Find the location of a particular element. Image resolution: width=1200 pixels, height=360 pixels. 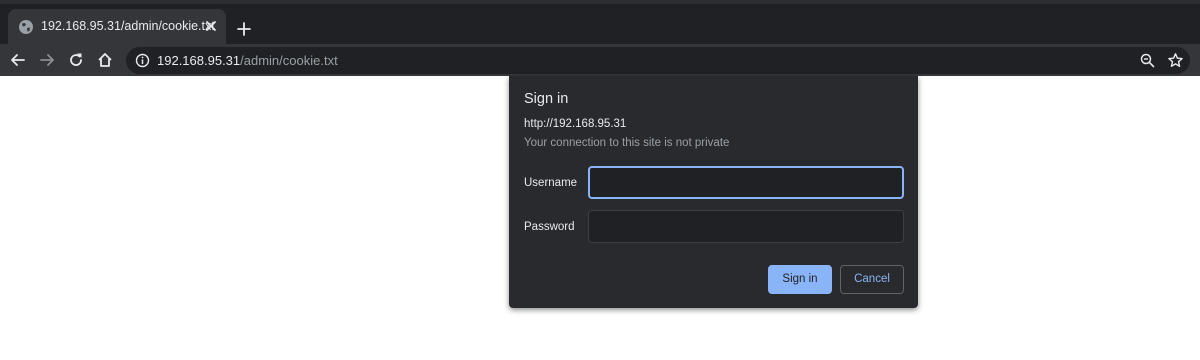

url-host: 192.168.95.31 is located at coordinates (199, 60).